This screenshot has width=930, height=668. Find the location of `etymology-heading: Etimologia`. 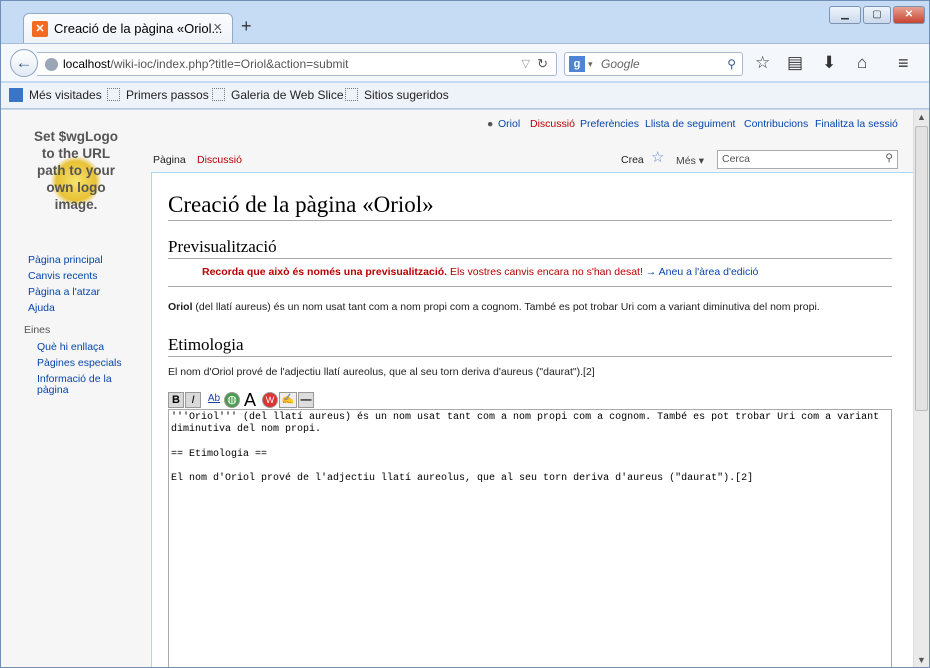

etymology-heading: Etimologia is located at coordinates (530, 346).